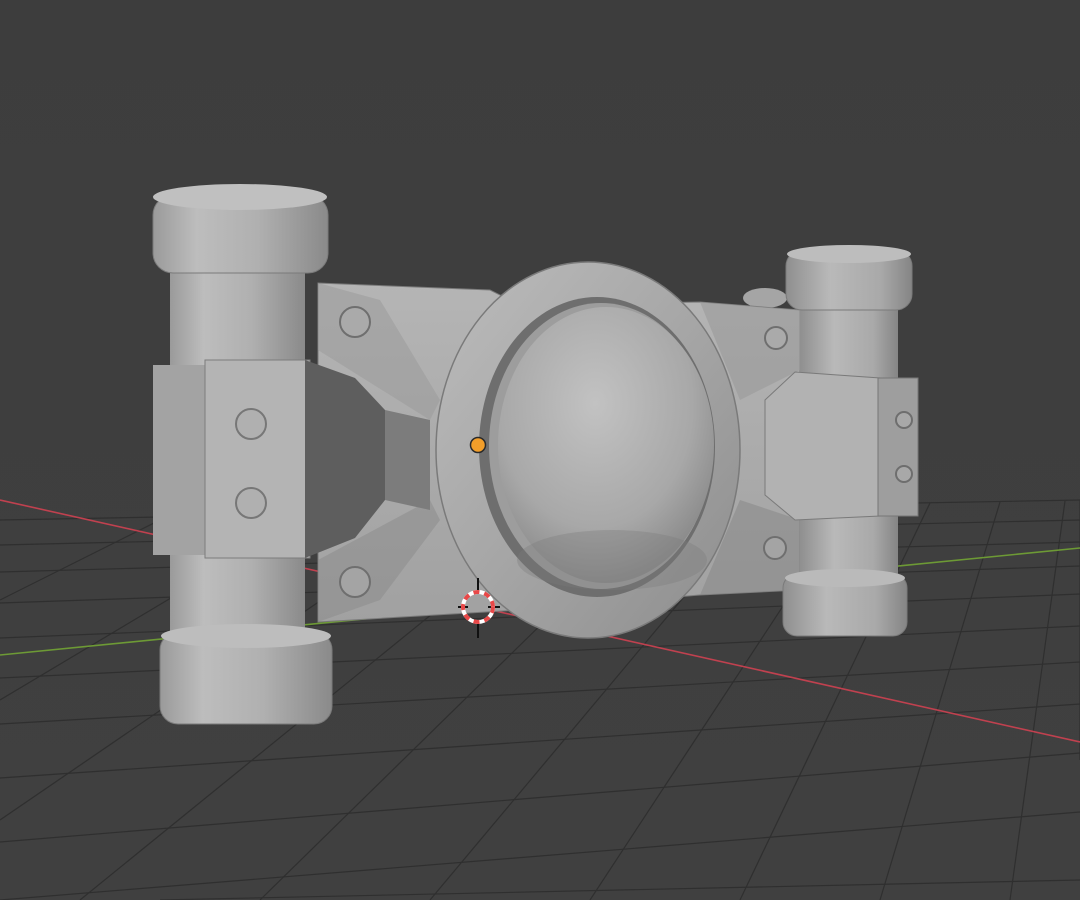  Describe the element at coordinates (407, 460) in the screenshot. I see `plate-notch-left` at that location.